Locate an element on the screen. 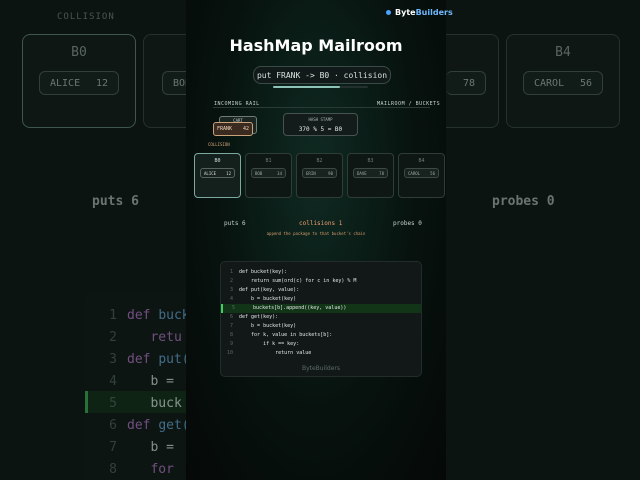 This screenshot has width=640, height=480. code-line: 4 b = bucket(key) is located at coordinates (263, 299).